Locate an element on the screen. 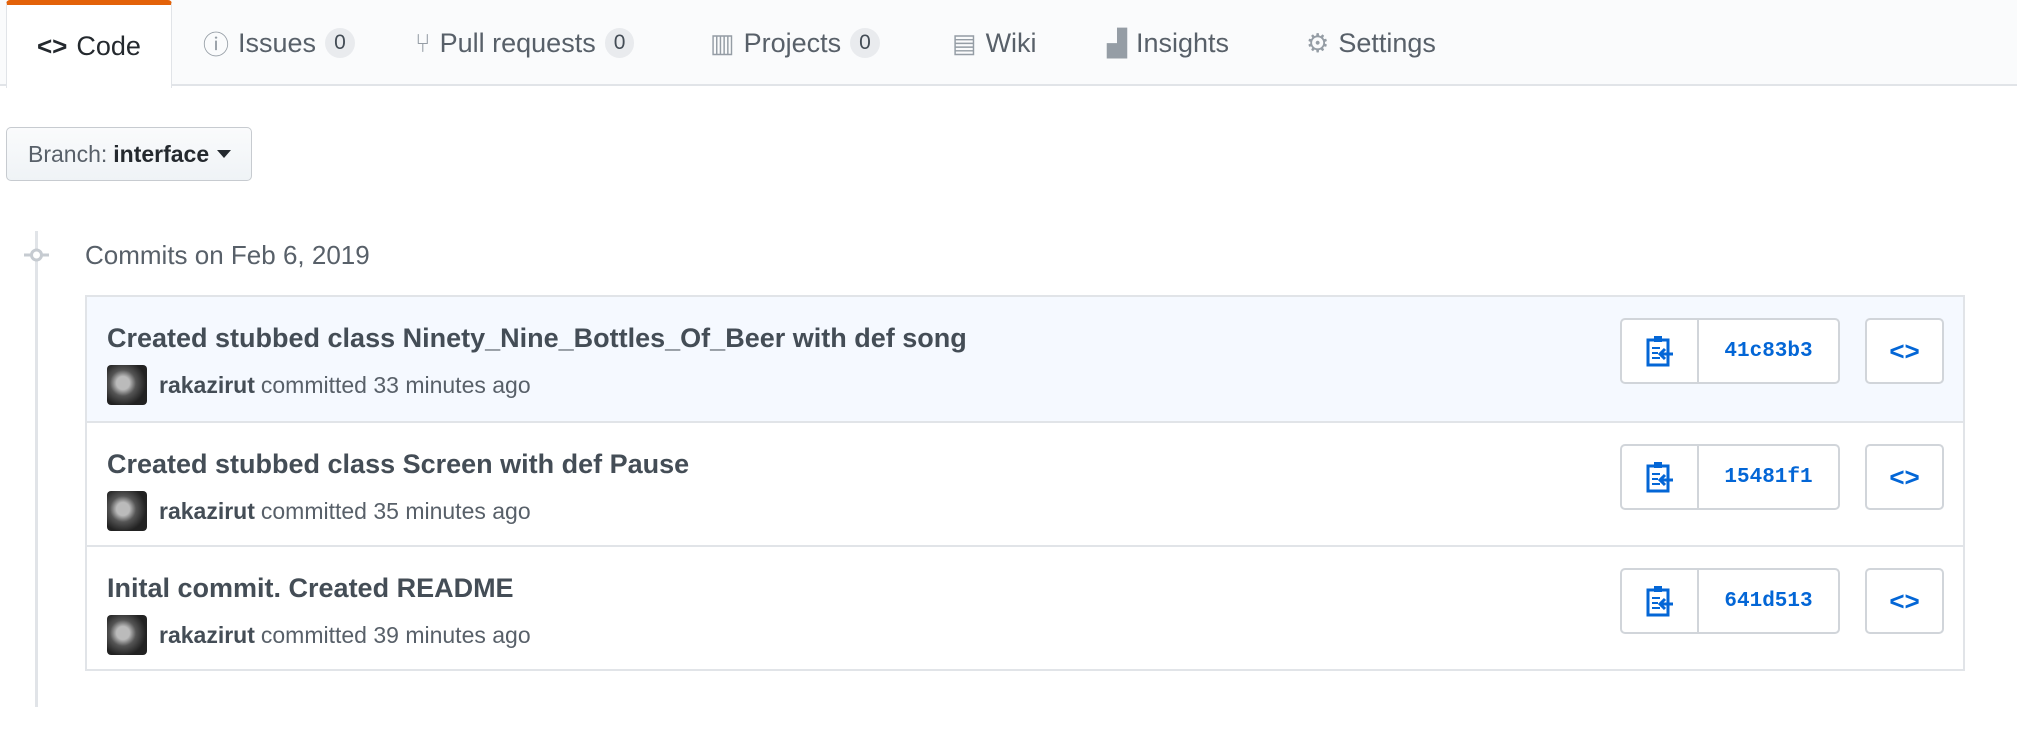 This screenshot has width=2017, height=752. pull-requests-counter: 0 is located at coordinates (619, 43).